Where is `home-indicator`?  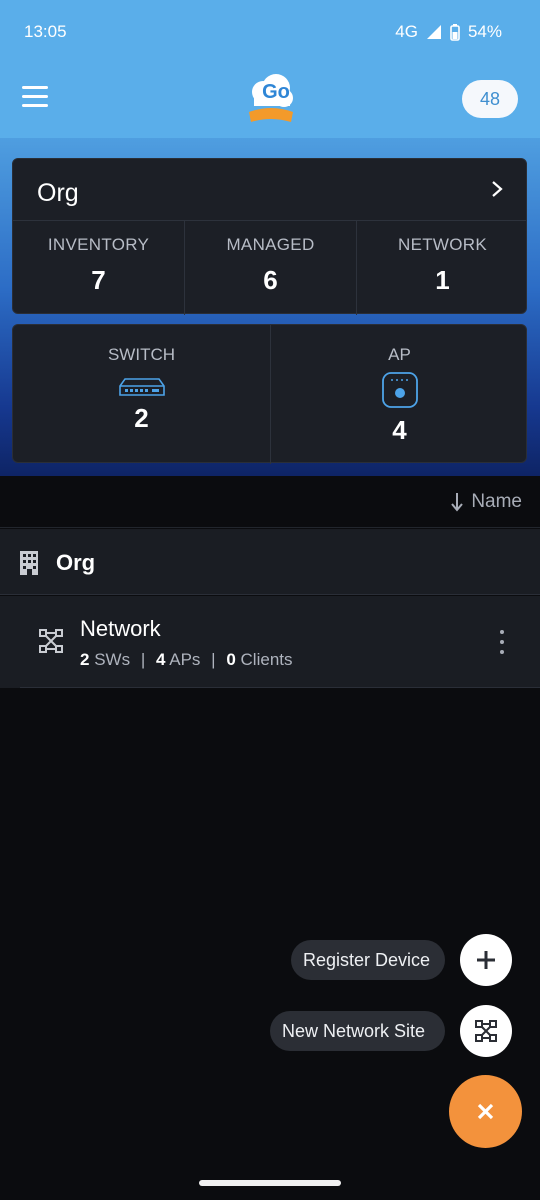 home-indicator is located at coordinates (270, 1183).